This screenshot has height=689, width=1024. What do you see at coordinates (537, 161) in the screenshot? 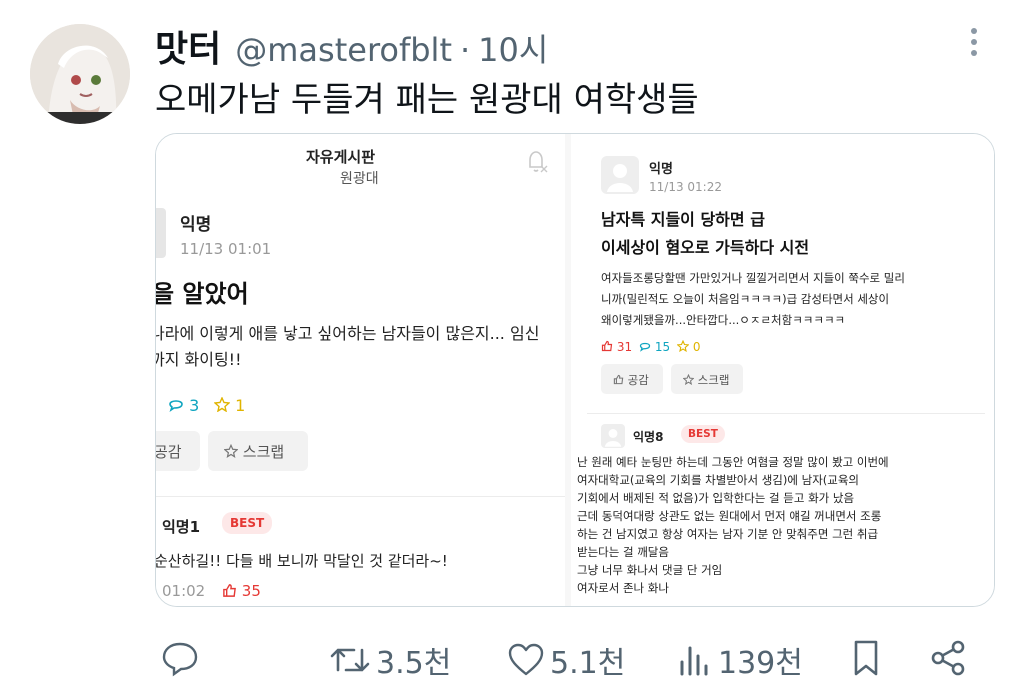
I see `bell-off-icon` at bounding box center [537, 161].